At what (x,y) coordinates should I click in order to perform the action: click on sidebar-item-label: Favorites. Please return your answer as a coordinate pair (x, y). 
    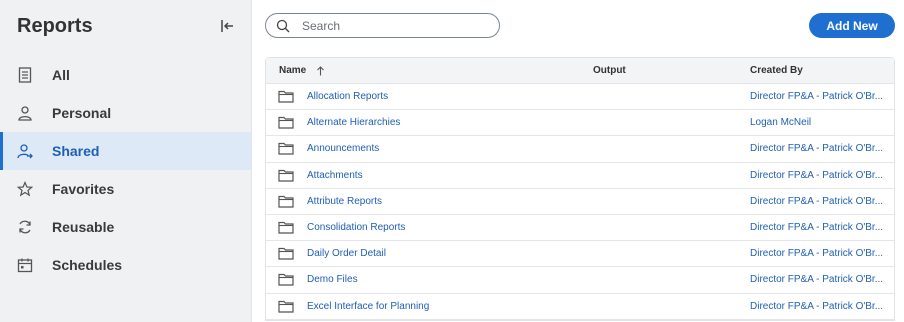
    Looking at the image, I should click on (83, 189).